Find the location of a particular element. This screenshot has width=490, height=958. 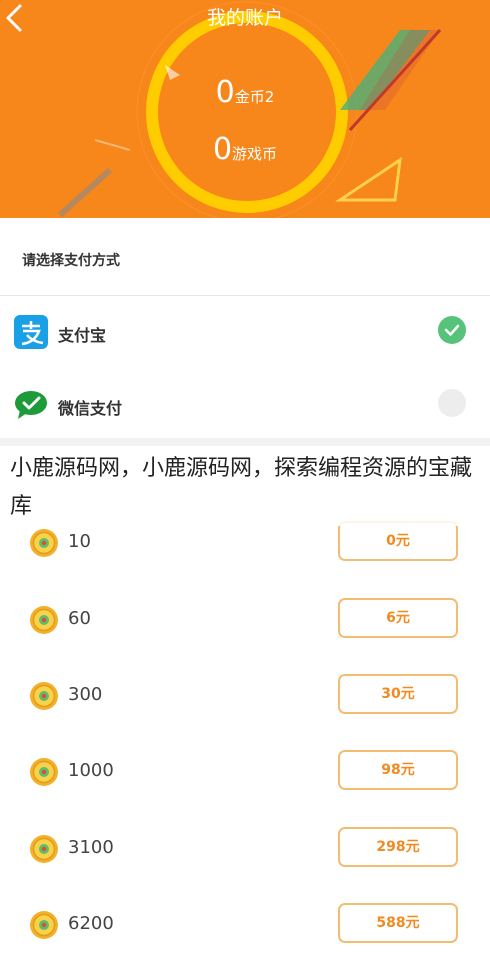

price-button: 588元 is located at coordinates (398, 923).